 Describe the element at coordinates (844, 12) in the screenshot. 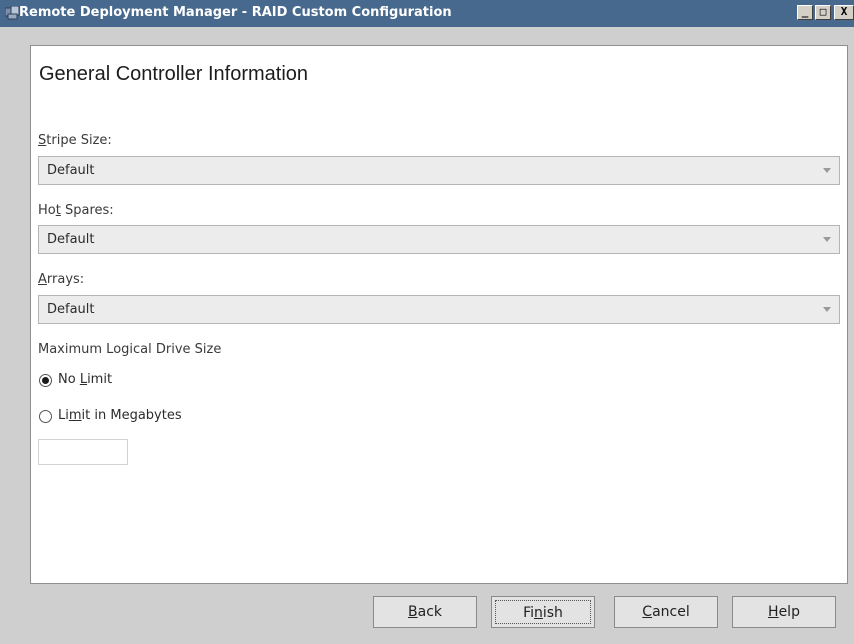

I see `close-button: X` at that location.